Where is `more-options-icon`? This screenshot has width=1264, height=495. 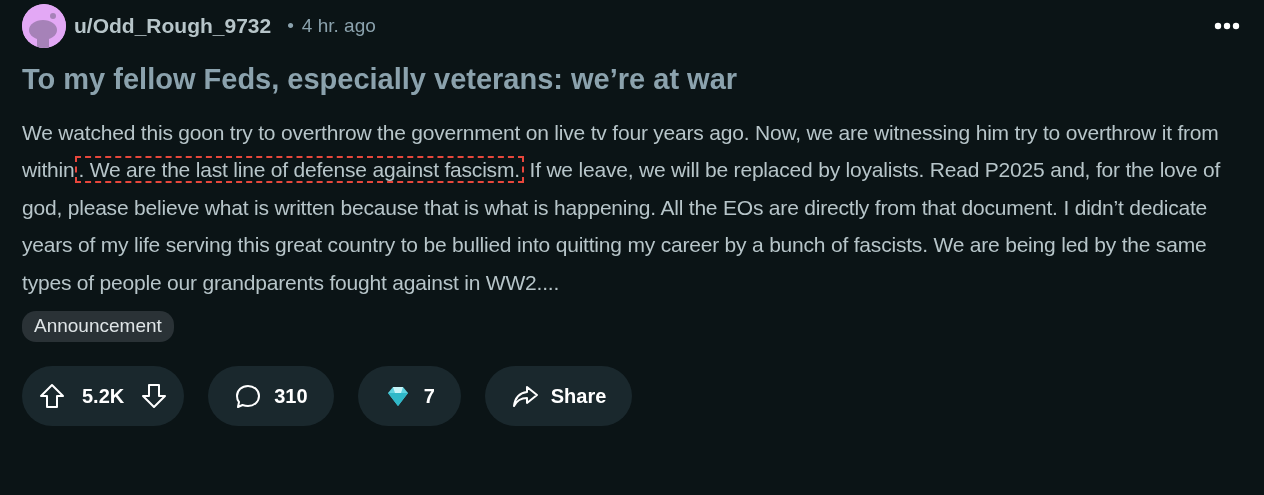 more-options-icon is located at coordinates (1227, 26).